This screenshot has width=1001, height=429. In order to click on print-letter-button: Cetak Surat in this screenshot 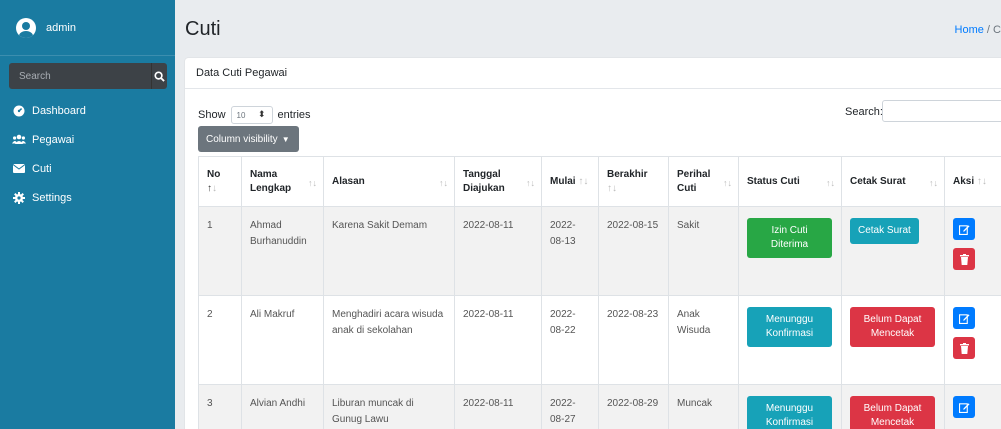, I will do `click(884, 231)`.